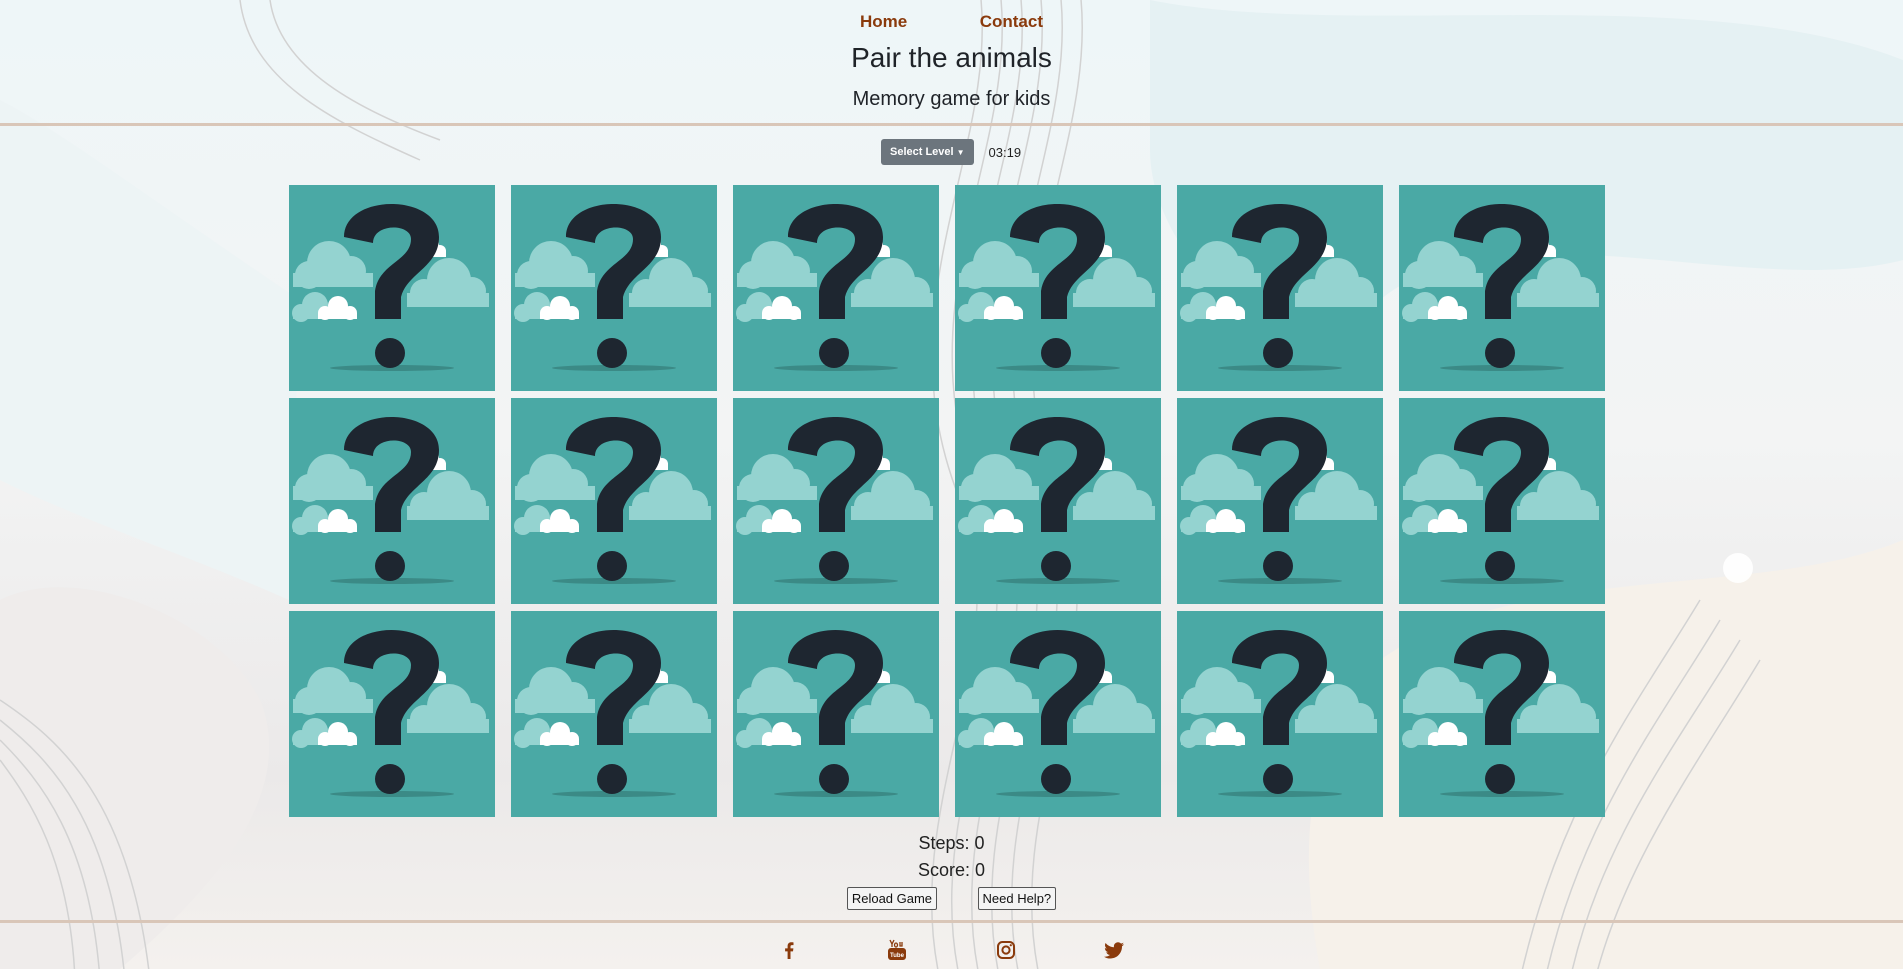  What do you see at coordinates (883, 22) in the screenshot?
I see `nav-home-link: Home` at bounding box center [883, 22].